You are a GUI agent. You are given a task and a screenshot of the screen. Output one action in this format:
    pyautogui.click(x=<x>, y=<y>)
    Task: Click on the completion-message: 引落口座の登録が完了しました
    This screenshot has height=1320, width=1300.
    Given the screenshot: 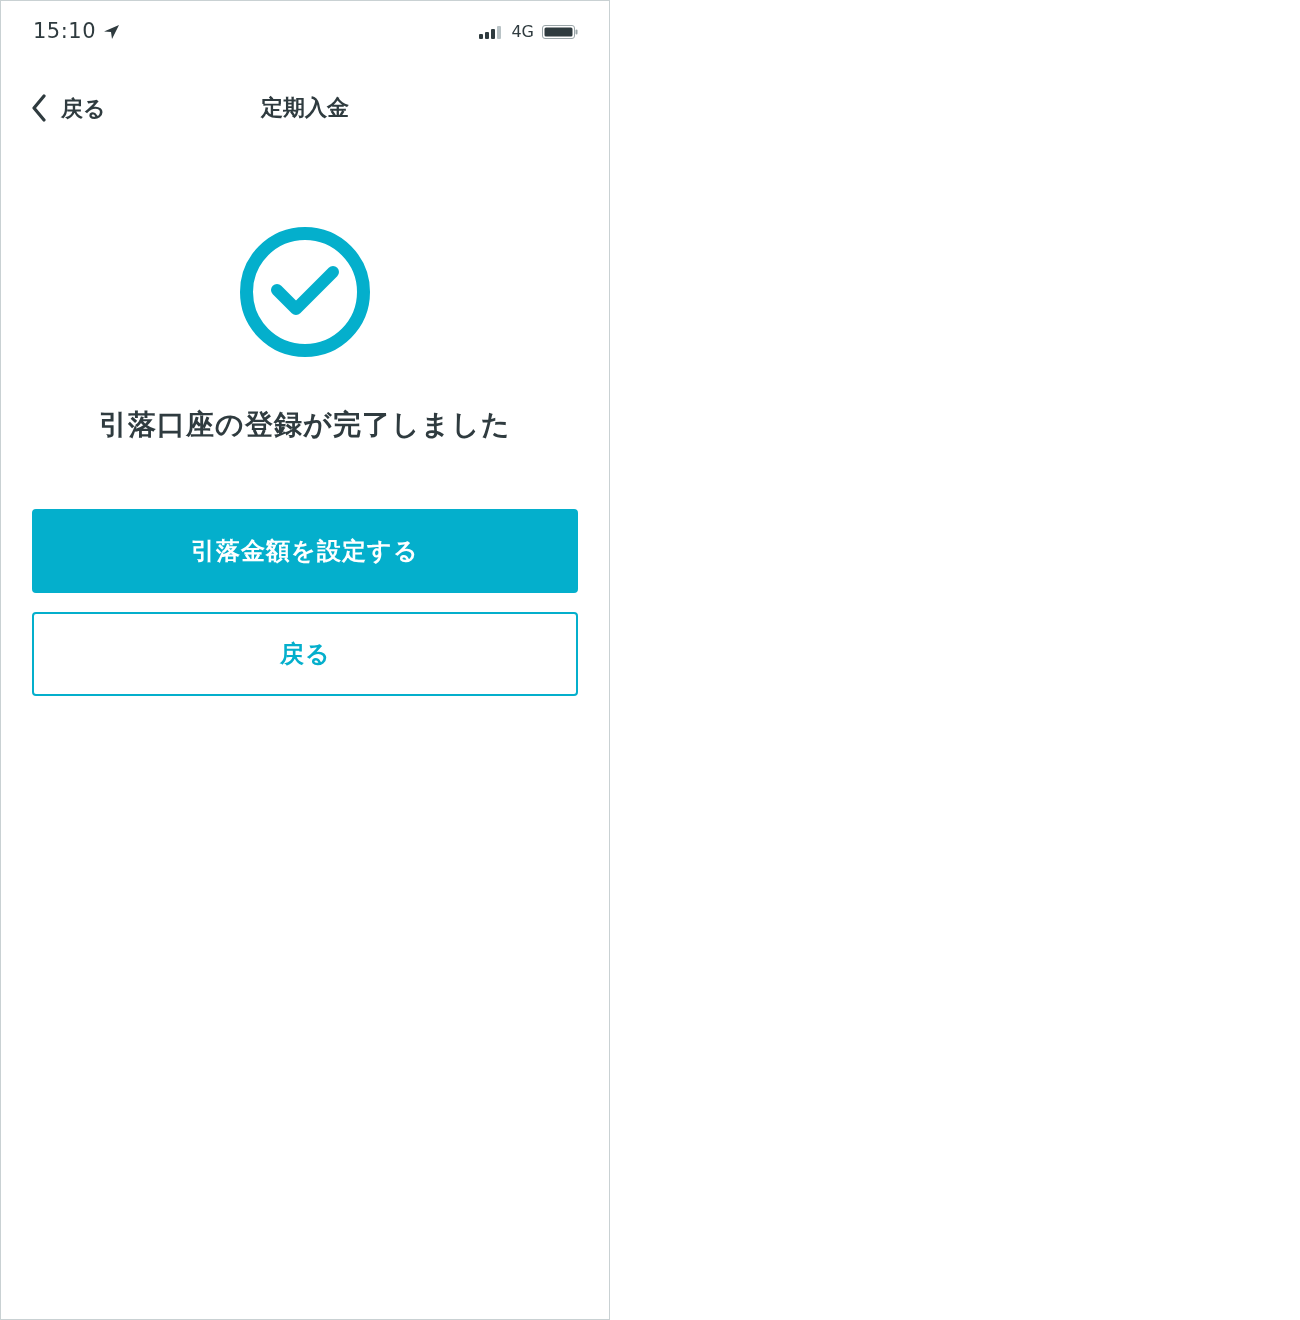 What is the action you would take?
    pyautogui.click(x=305, y=425)
    